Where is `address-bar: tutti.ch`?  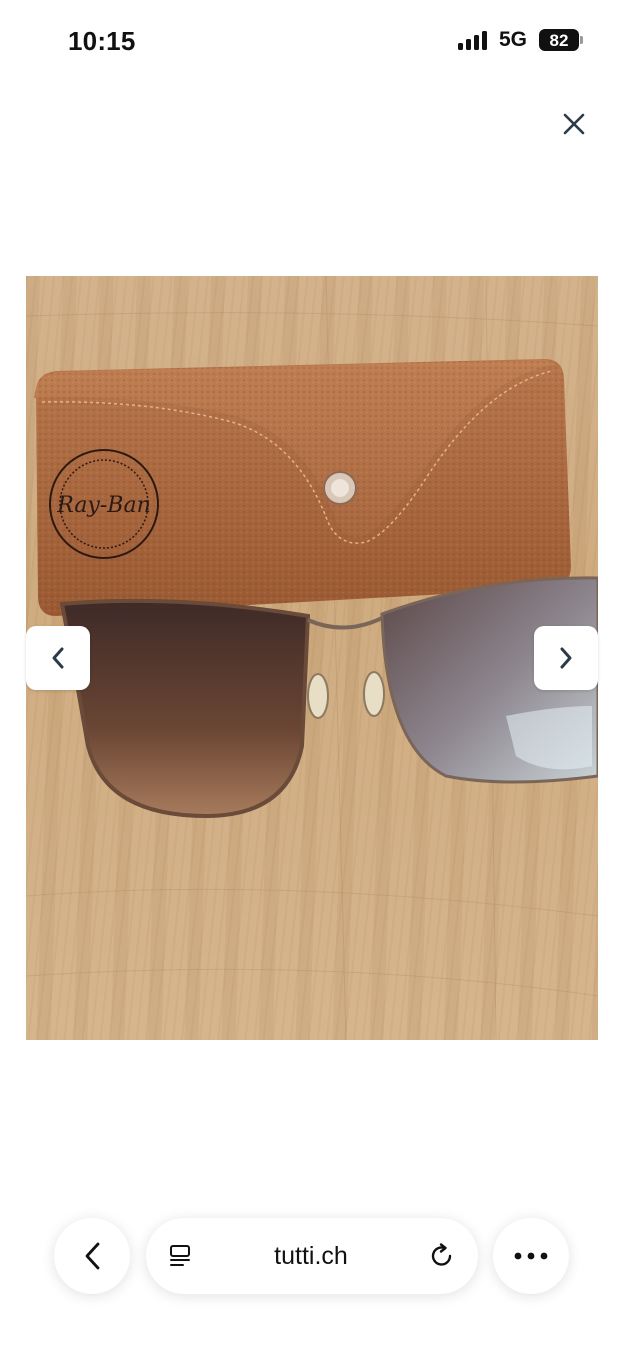 address-bar: tutti.ch is located at coordinates (312, 1256).